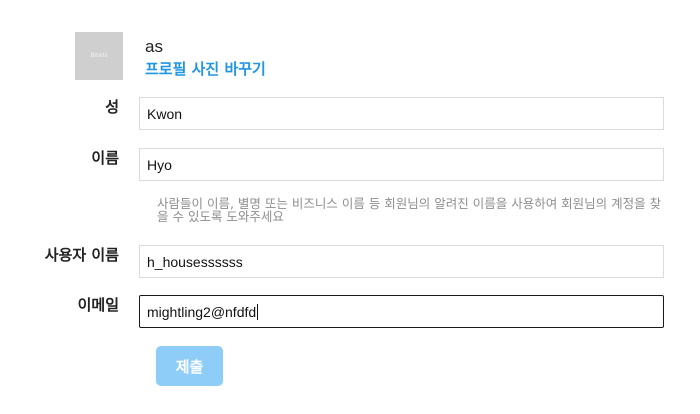 The width and height of the screenshot is (700, 414). What do you see at coordinates (195, 261) in the screenshot?
I see `username-value: h_housessssss` at bounding box center [195, 261].